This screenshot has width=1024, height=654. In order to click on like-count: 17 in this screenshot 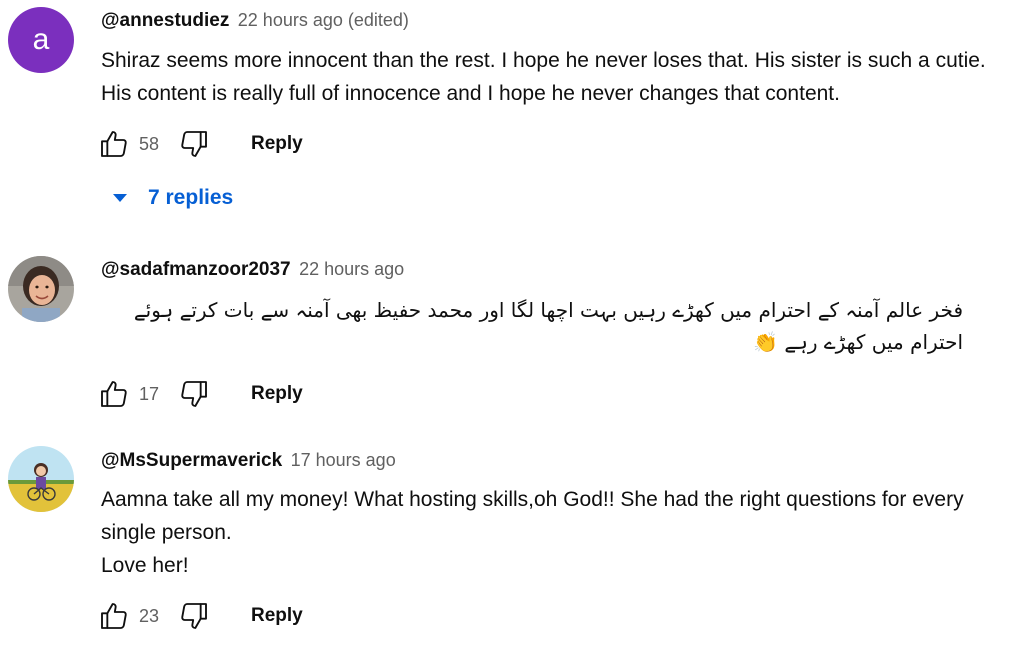, I will do `click(149, 393)`.